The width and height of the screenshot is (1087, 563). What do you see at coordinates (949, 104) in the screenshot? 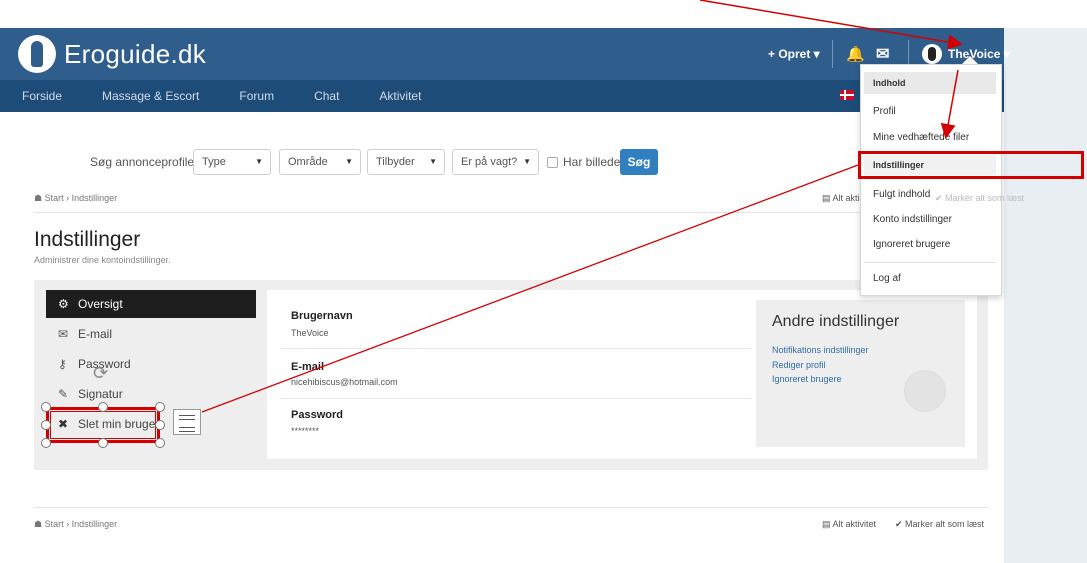
I see `arrow-to-indstillinger` at bounding box center [949, 104].